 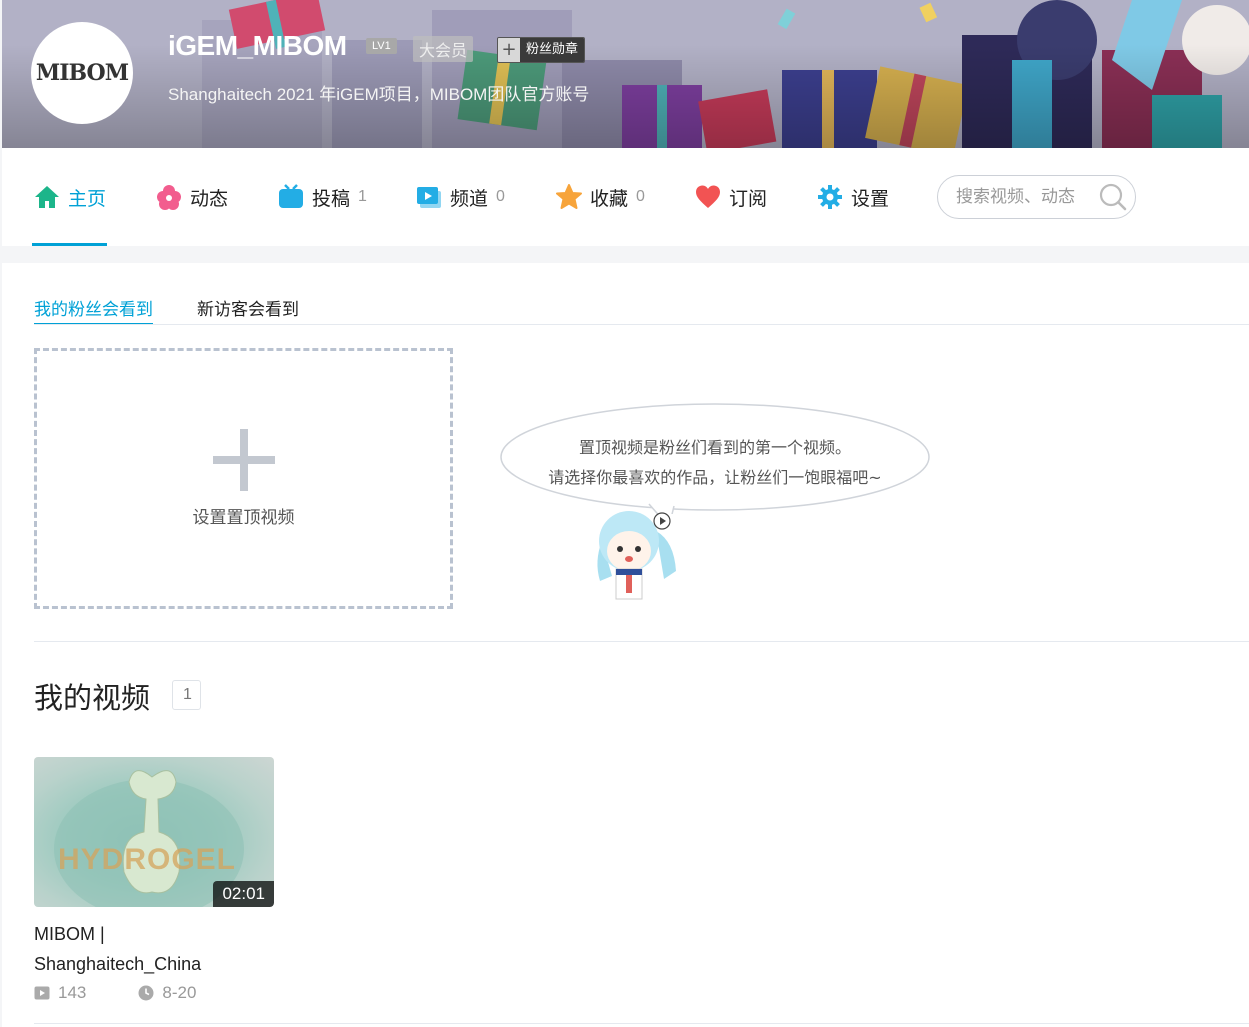 I want to click on profile-banner, so click(x=625, y=74).